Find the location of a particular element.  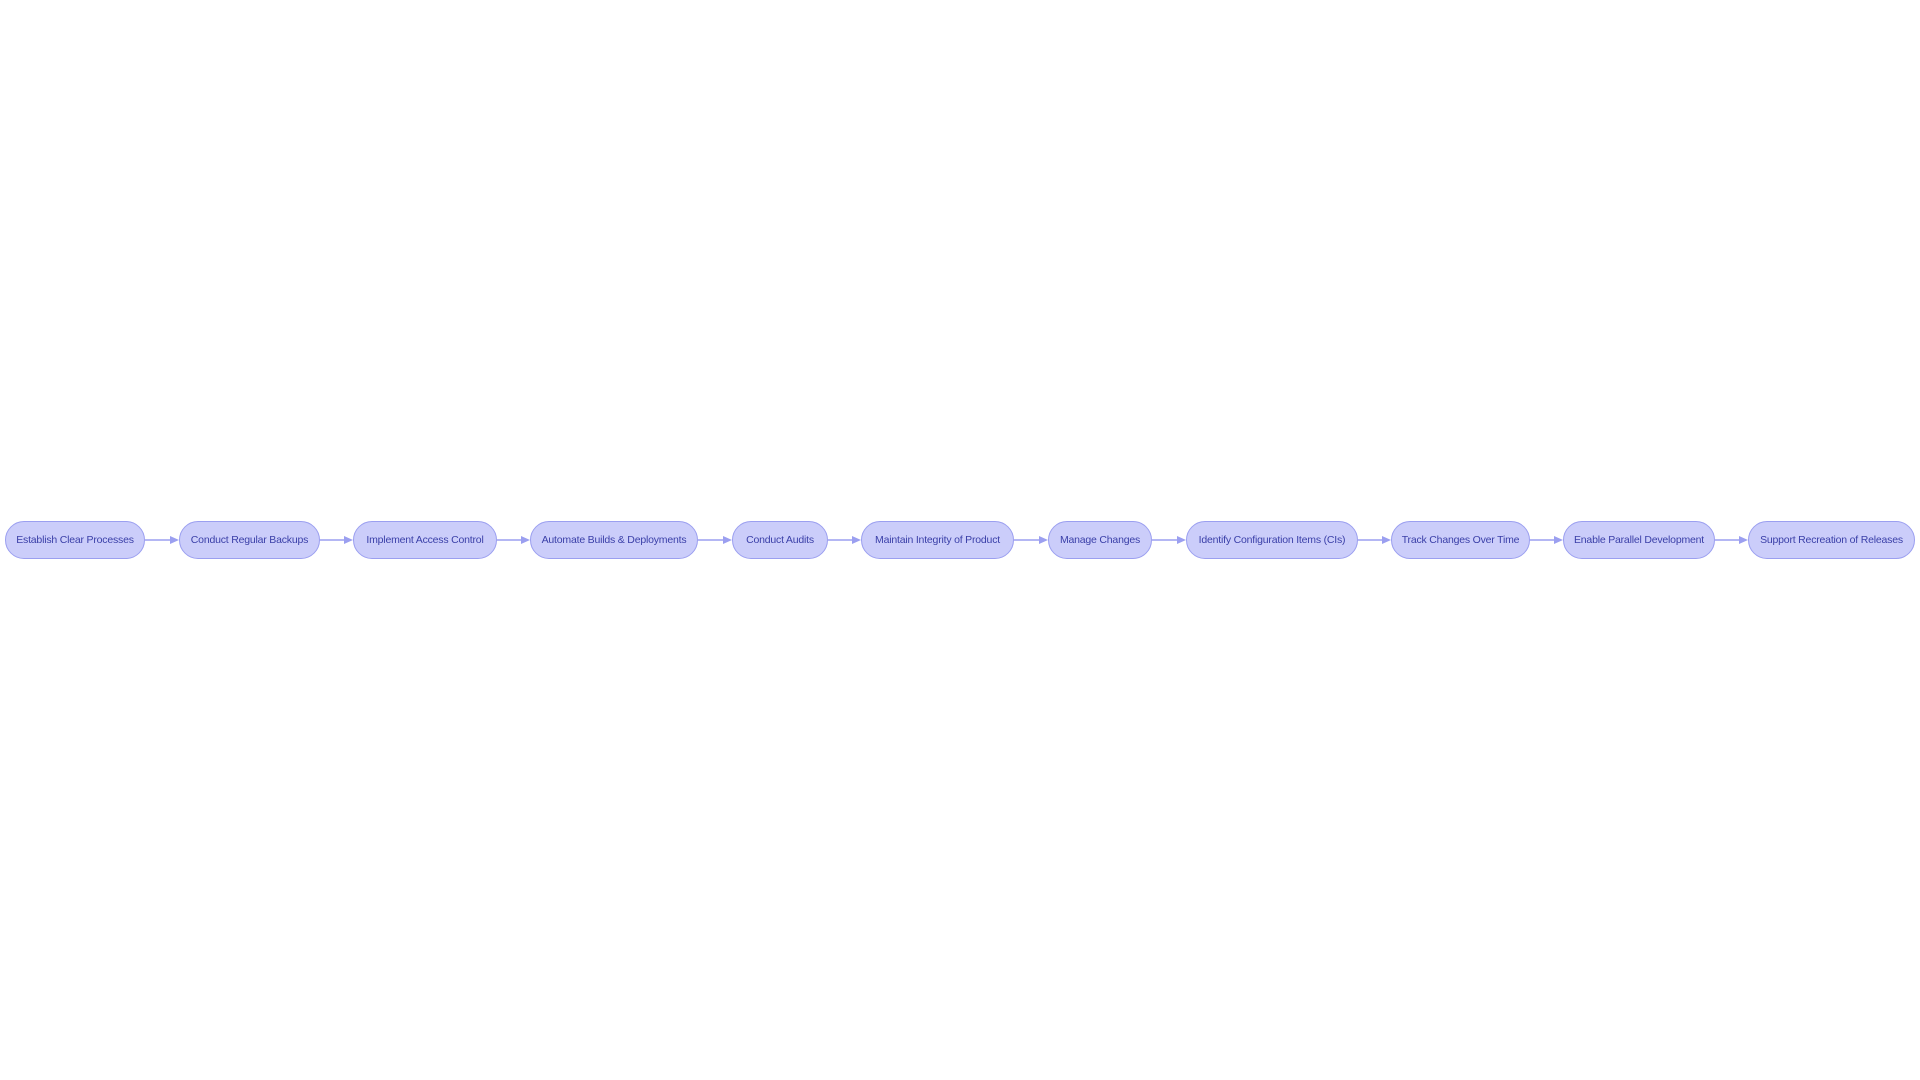

node-implement-access-control: Implement Access Control is located at coordinates (425, 540).